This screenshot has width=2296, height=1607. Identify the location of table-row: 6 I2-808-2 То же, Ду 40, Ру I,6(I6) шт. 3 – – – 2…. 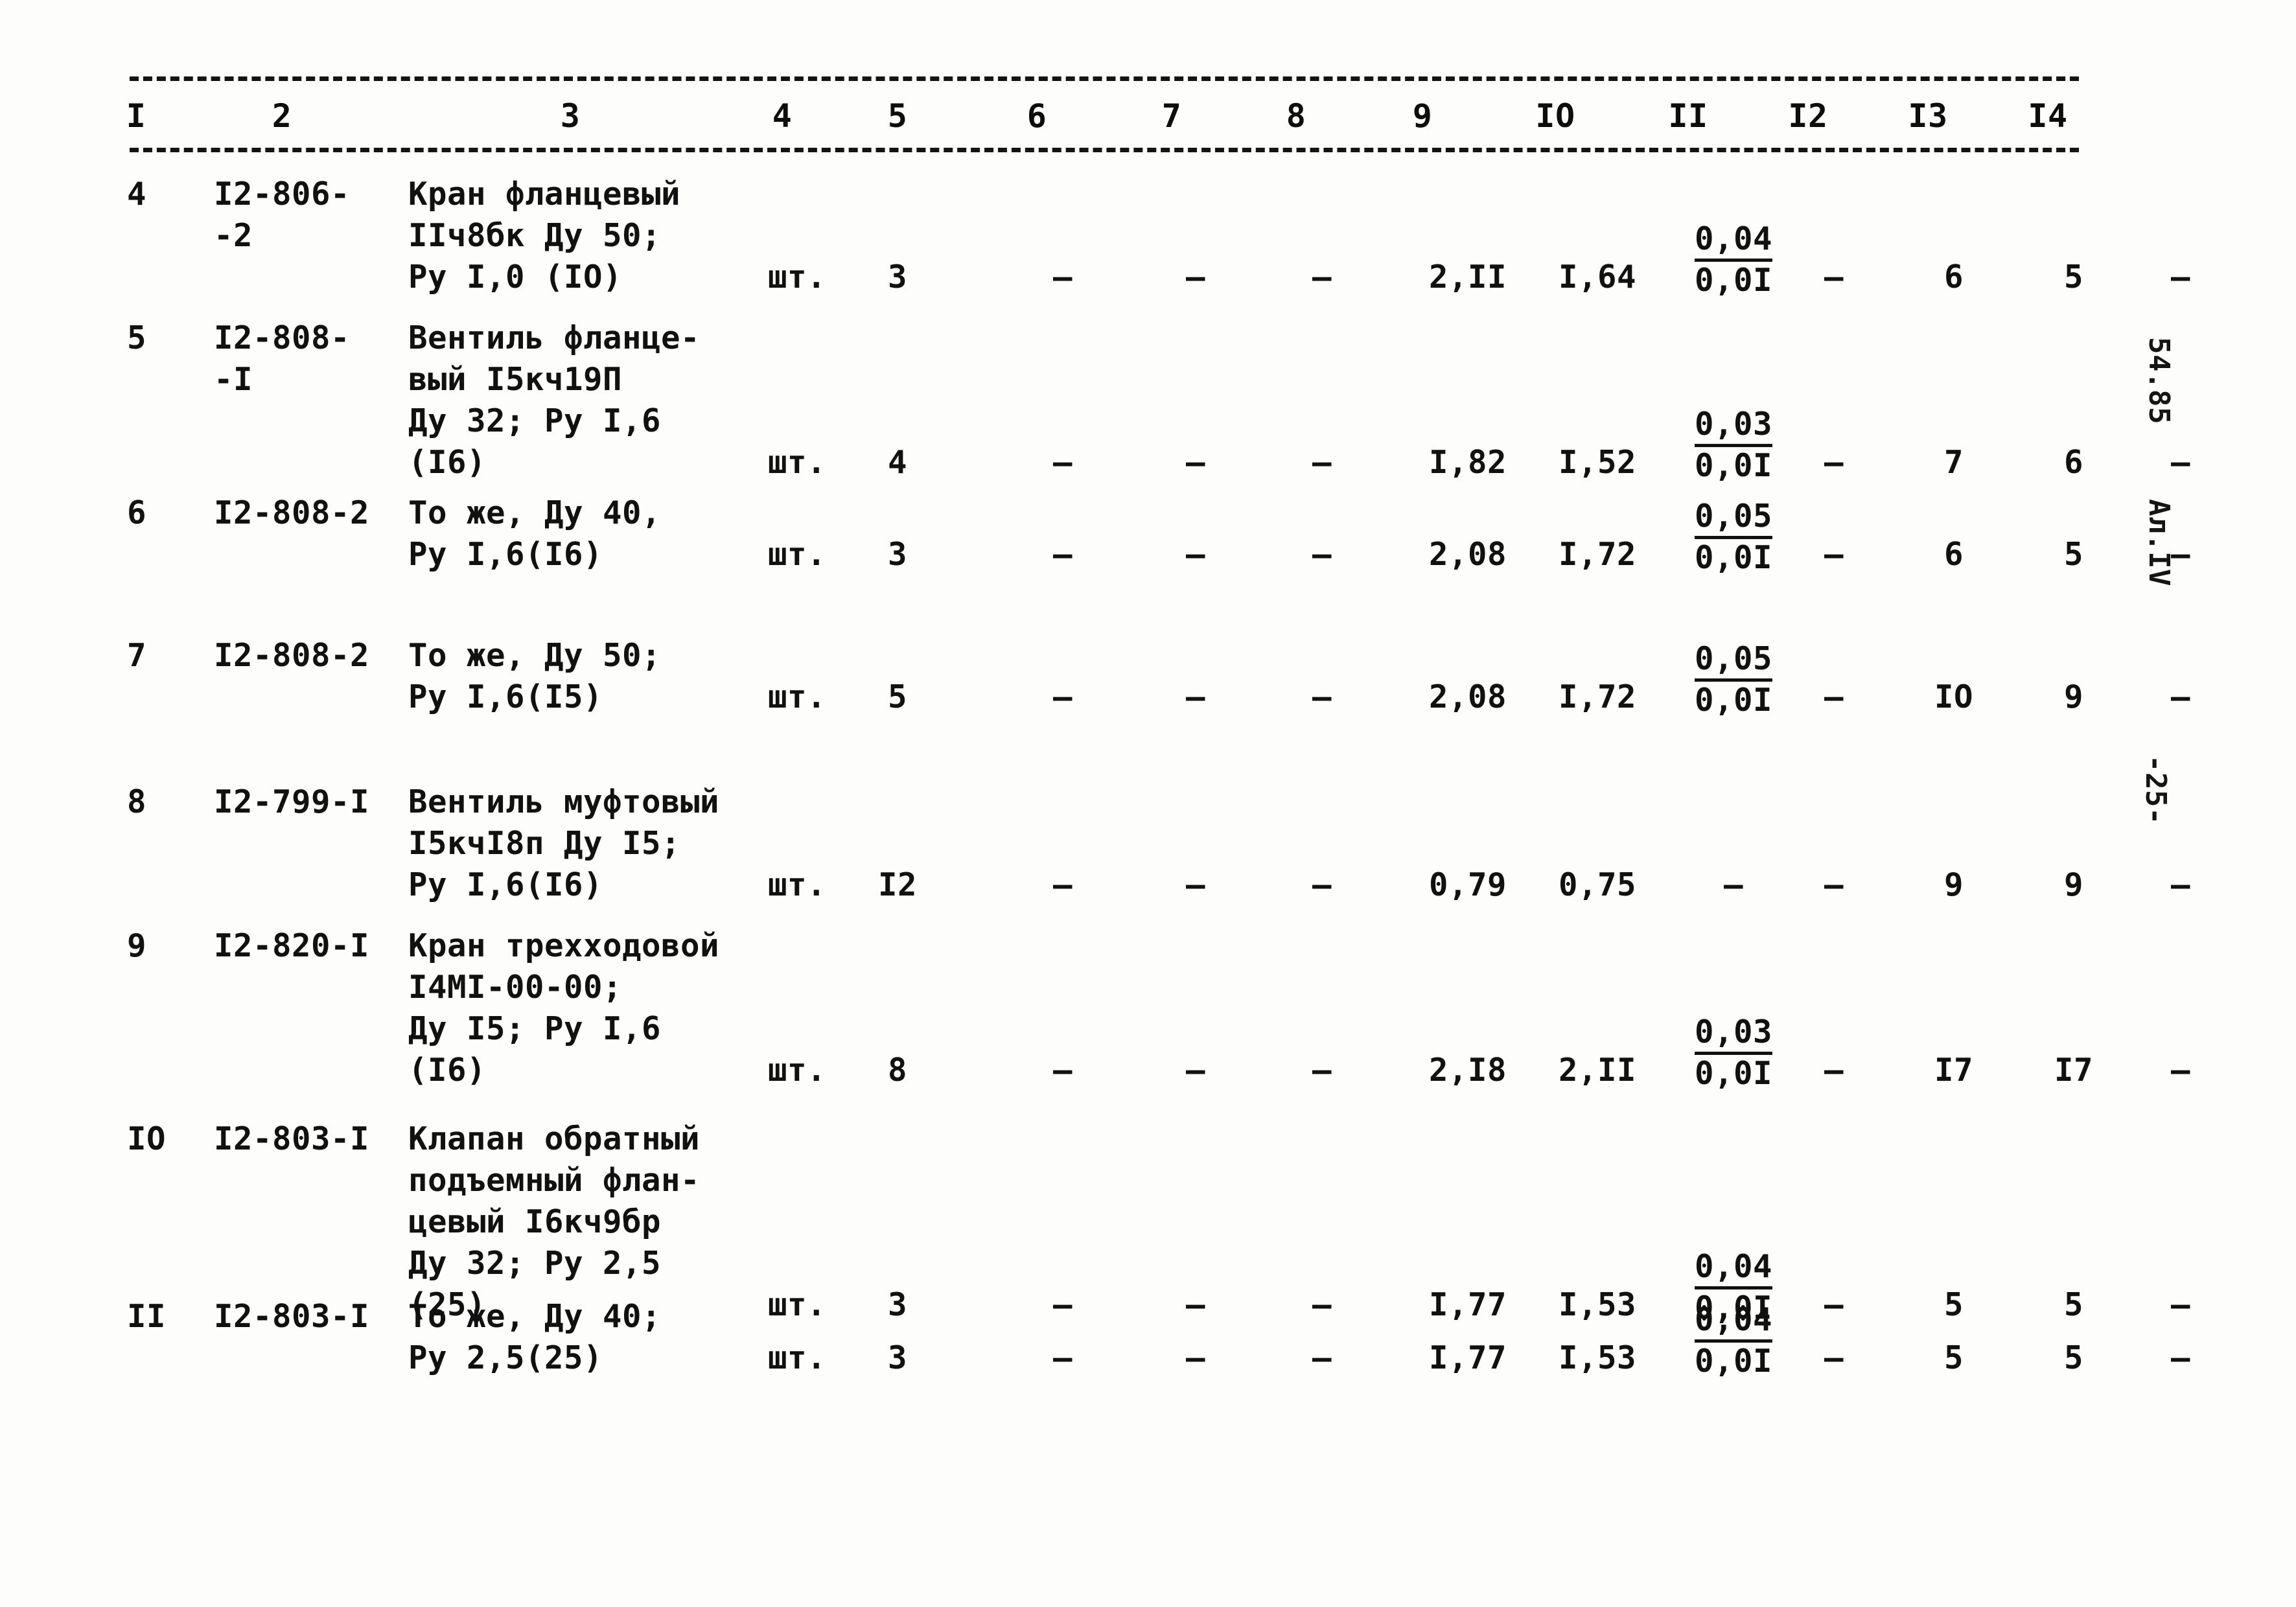
(1148, 570).